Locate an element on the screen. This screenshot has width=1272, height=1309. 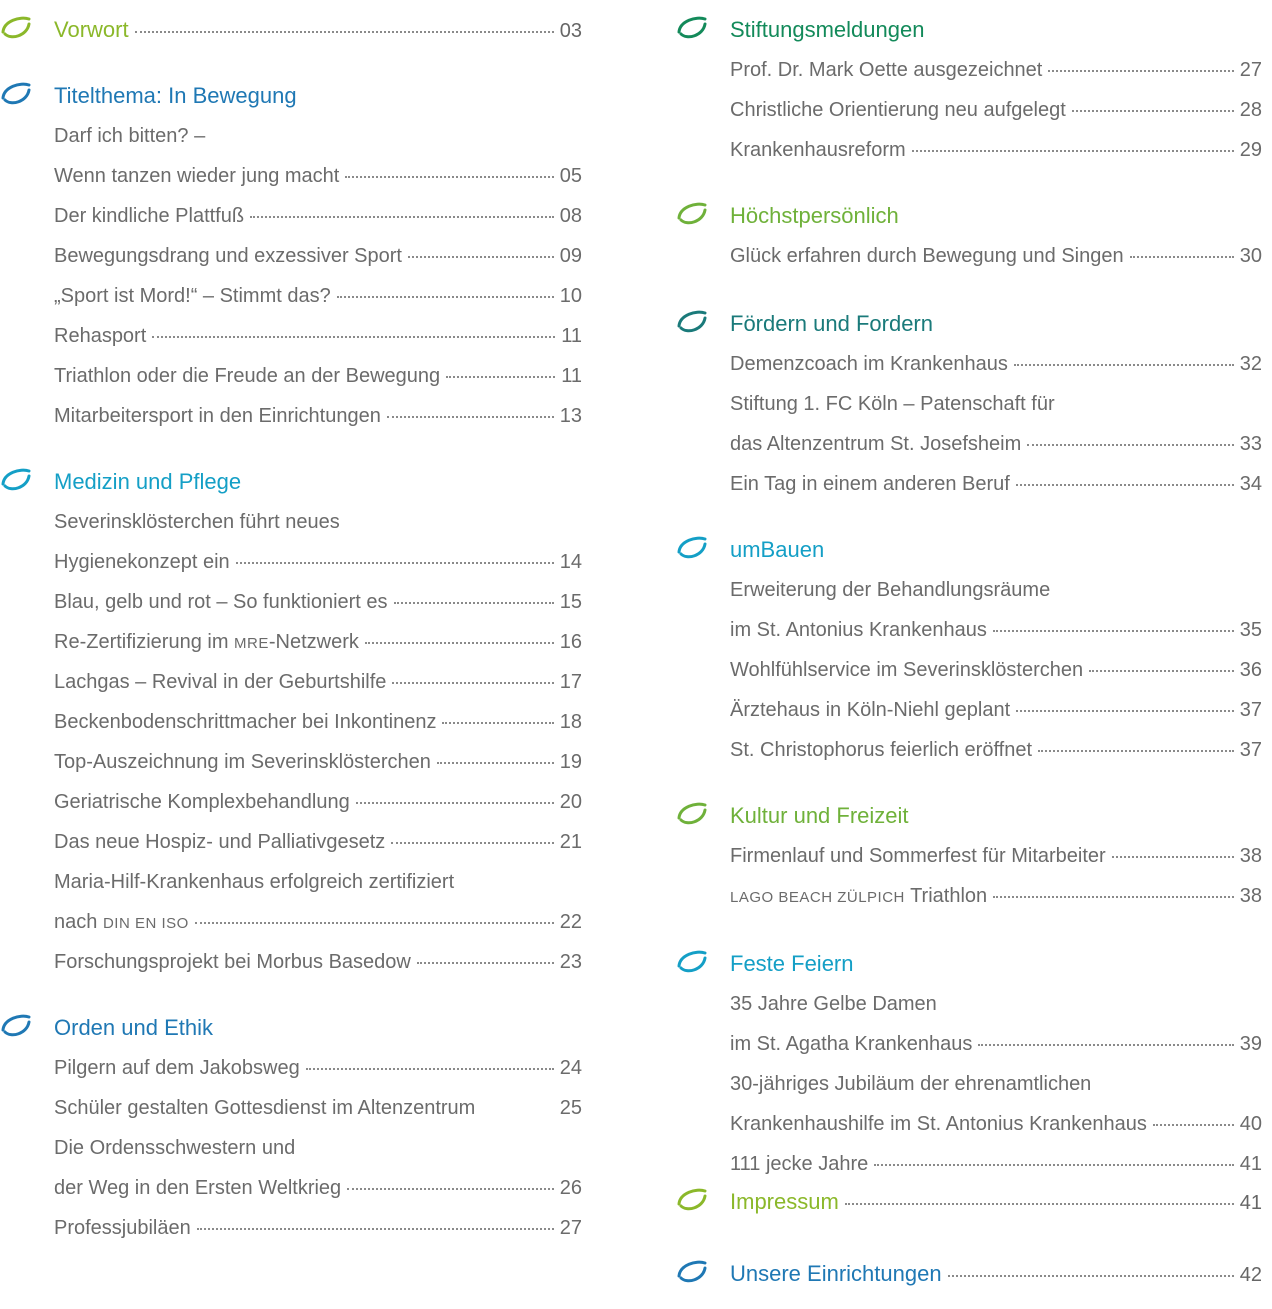
toc-entry: Das neue Hospiz- und Palliativgesetz 21 is located at coordinates (318, 842).